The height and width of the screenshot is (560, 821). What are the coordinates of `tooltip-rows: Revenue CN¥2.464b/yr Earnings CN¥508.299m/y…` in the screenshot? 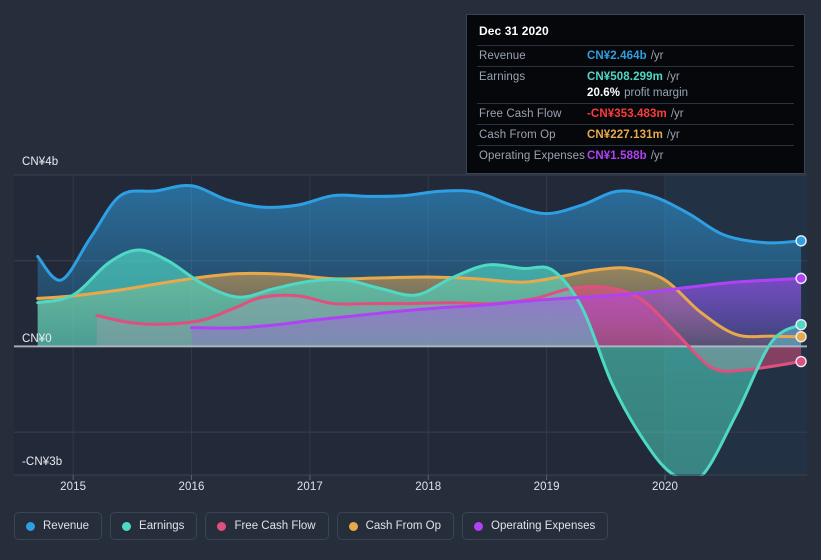 It's located at (635, 105).